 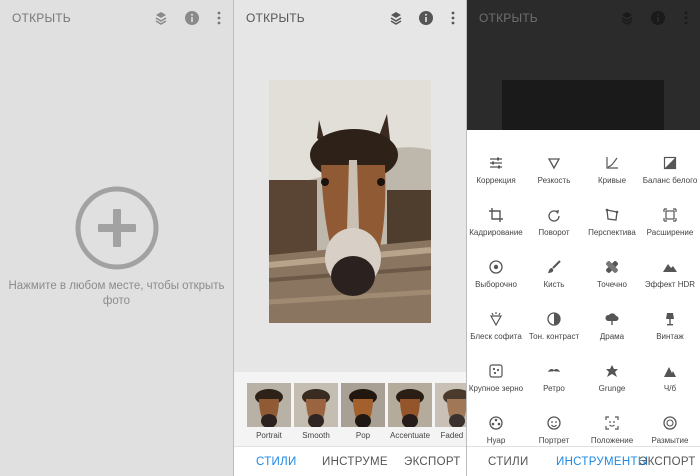 I want to click on glamour-icon, so click(x=496, y=319).